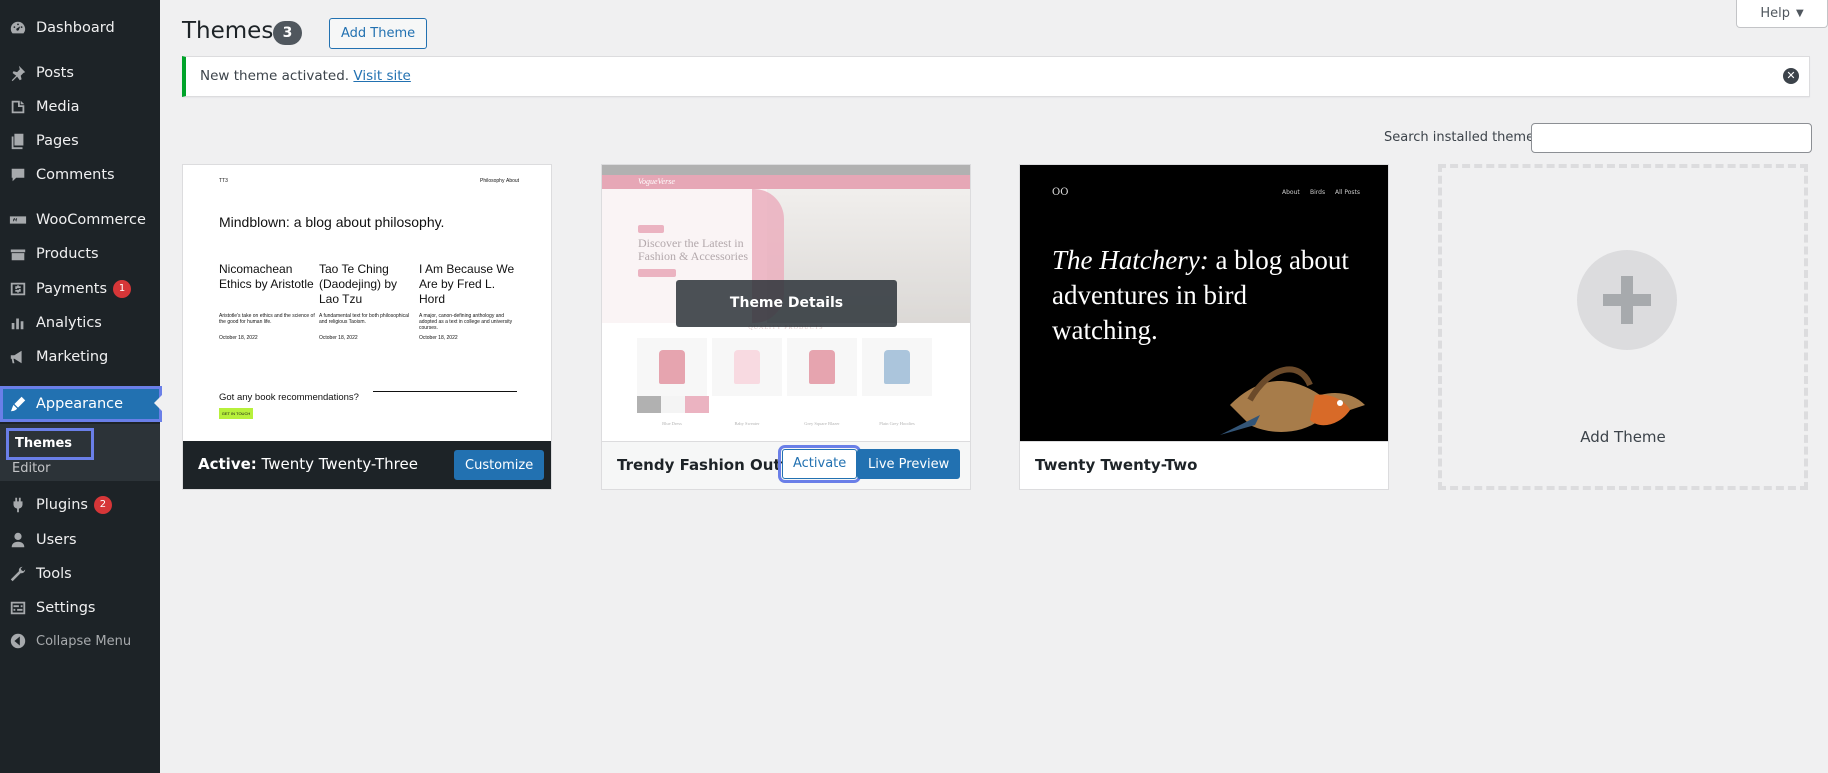  Describe the element at coordinates (236, 413) in the screenshot. I see `preview-cta: GET IN TOUCH` at that location.